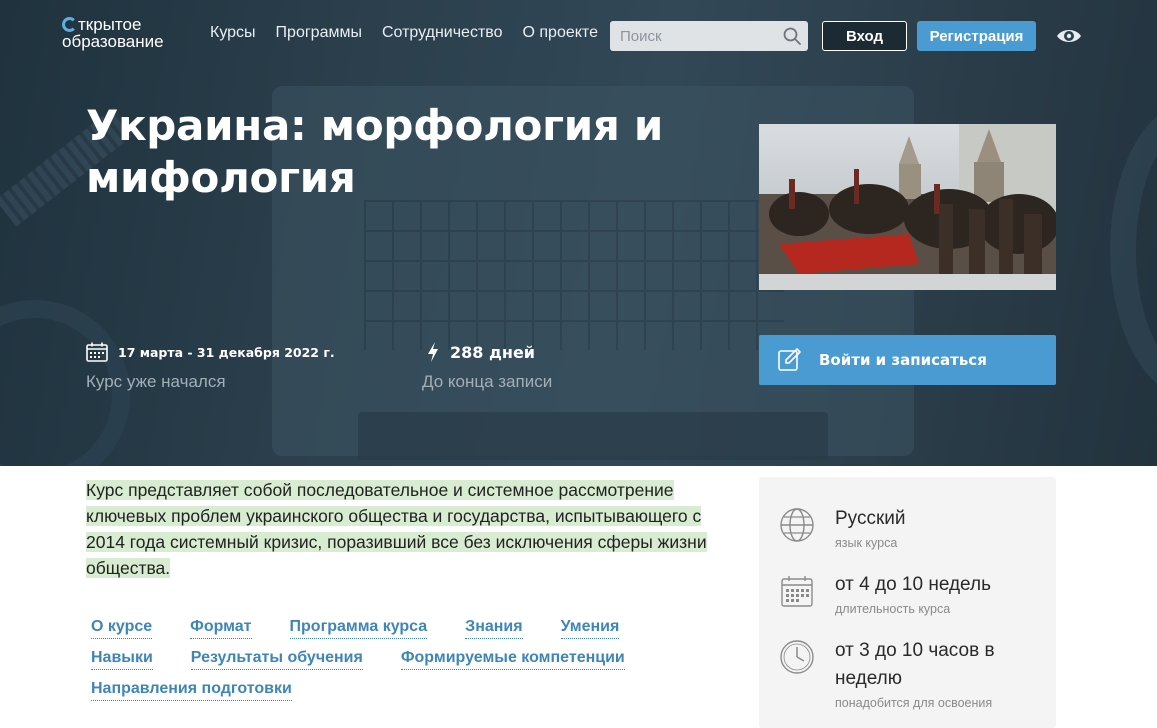  What do you see at coordinates (914, 703) in the screenshot?
I see `effort-label: понадобится для освоения` at bounding box center [914, 703].